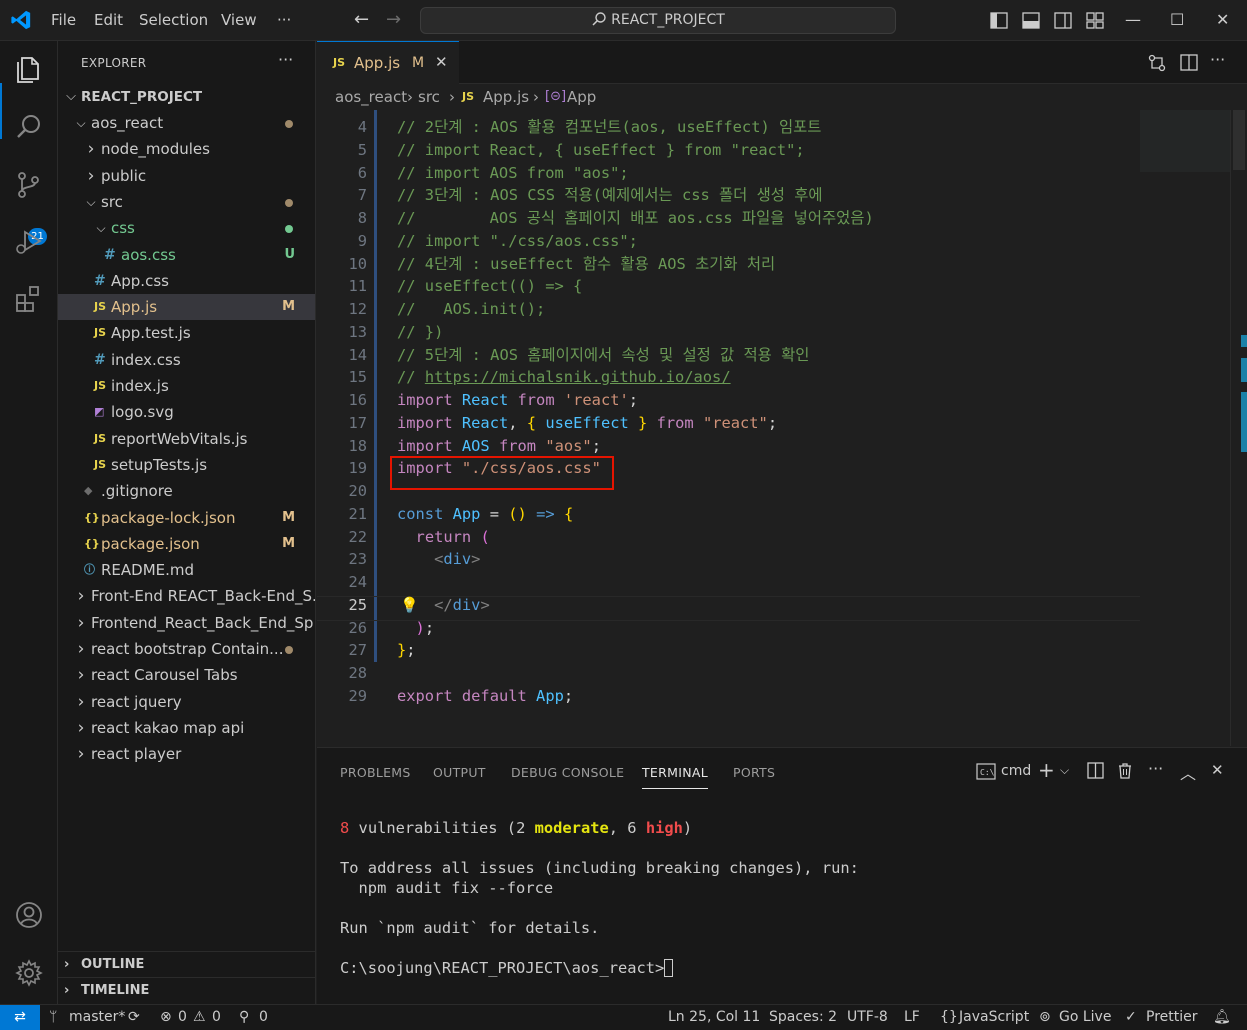 The height and width of the screenshot is (1030, 1247). Describe the element at coordinates (471, 309) in the screenshot. I see `code-text: // AOS.init();` at that location.